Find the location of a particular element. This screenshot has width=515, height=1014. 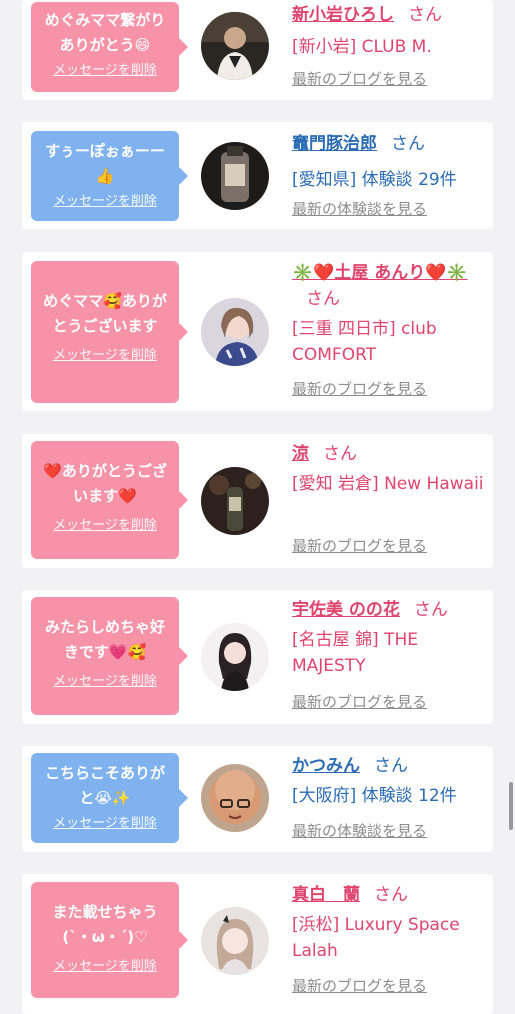

message-bubble: また載せちゃう(`・ω・´)♡ メッセージを削除 is located at coordinates (109, 940).